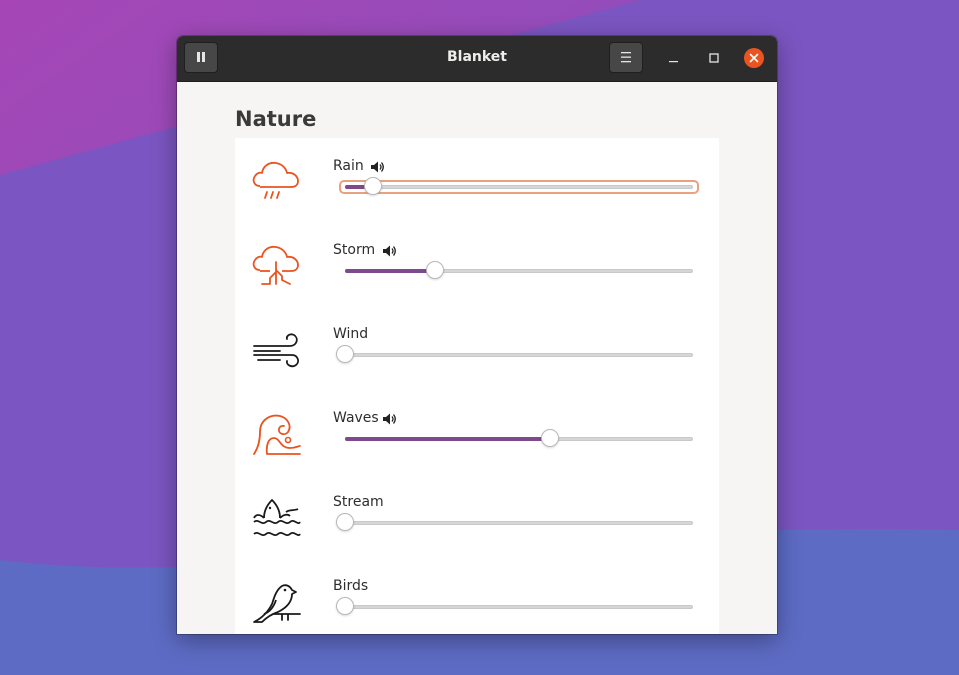  I want to click on hamburger-menu-icon, so click(626, 57).